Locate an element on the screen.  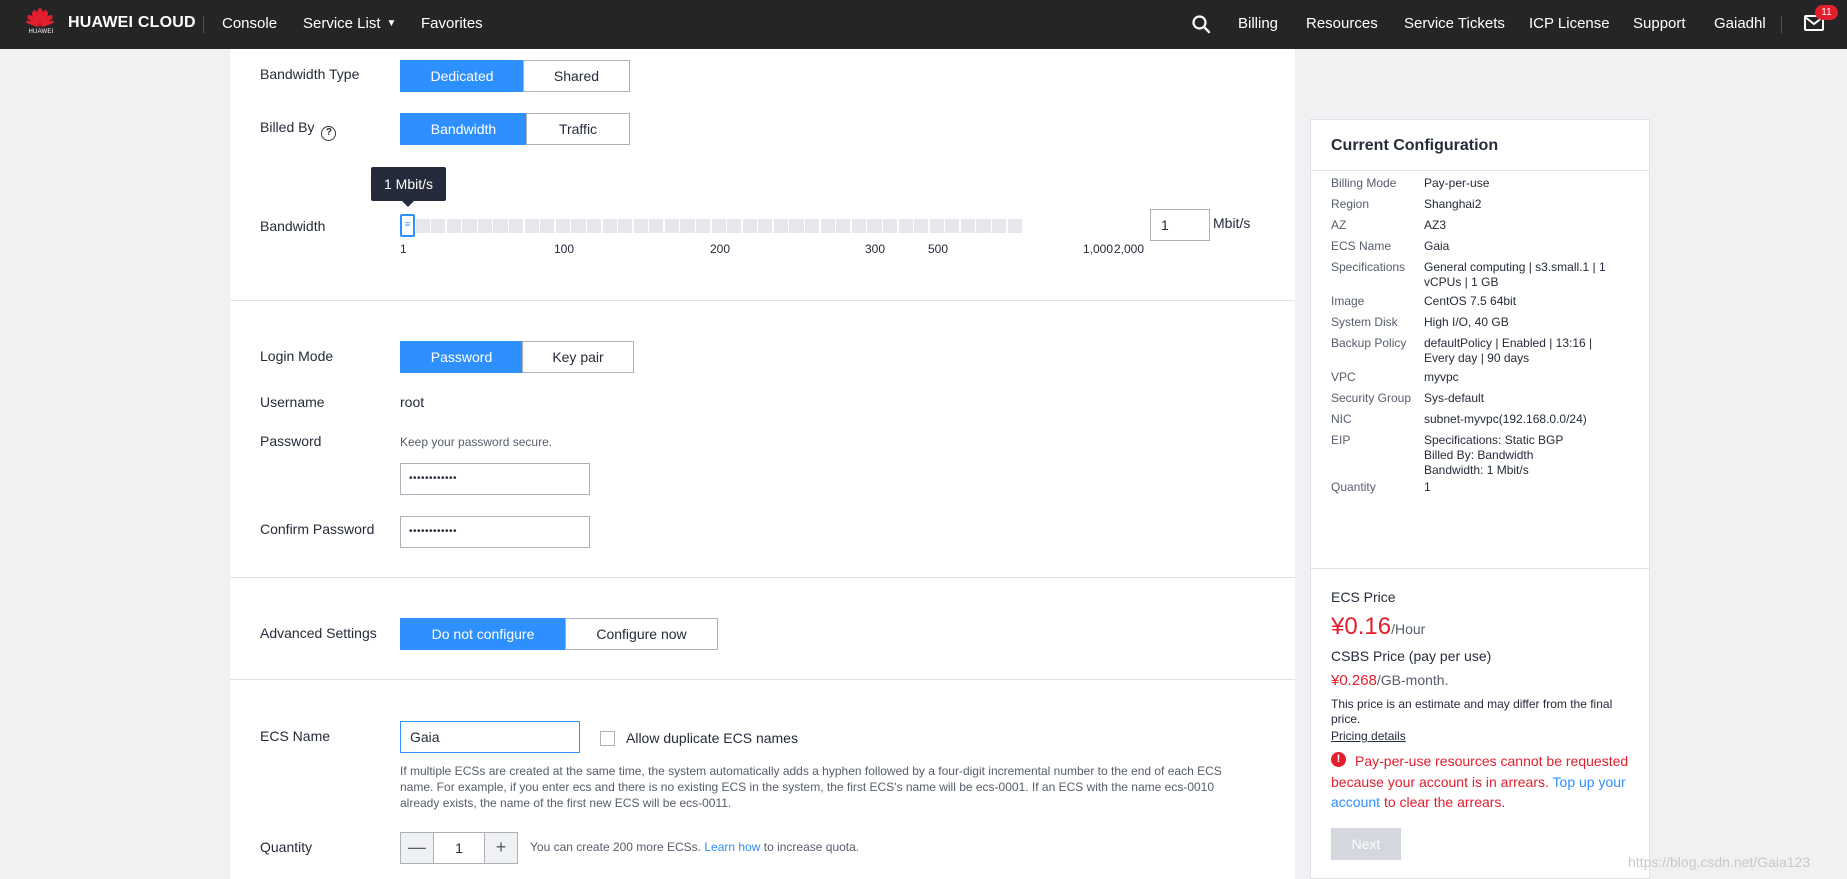
bandwidth-type-shared-button: Shared is located at coordinates (576, 76).